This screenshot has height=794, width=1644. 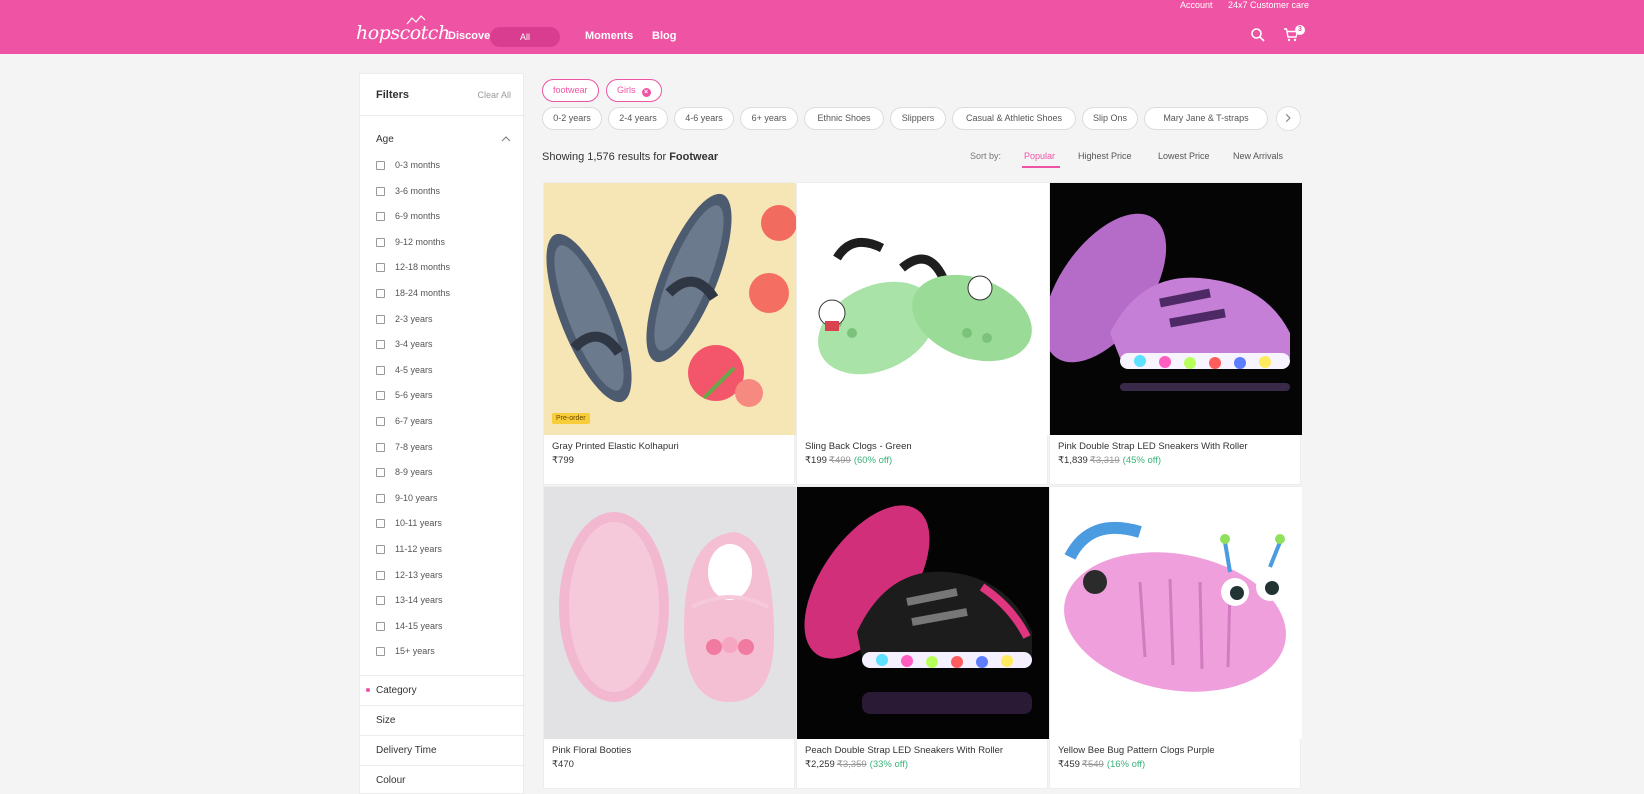 What do you see at coordinates (418, 190) in the screenshot?
I see `age-option-label: 3-6 months` at bounding box center [418, 190].